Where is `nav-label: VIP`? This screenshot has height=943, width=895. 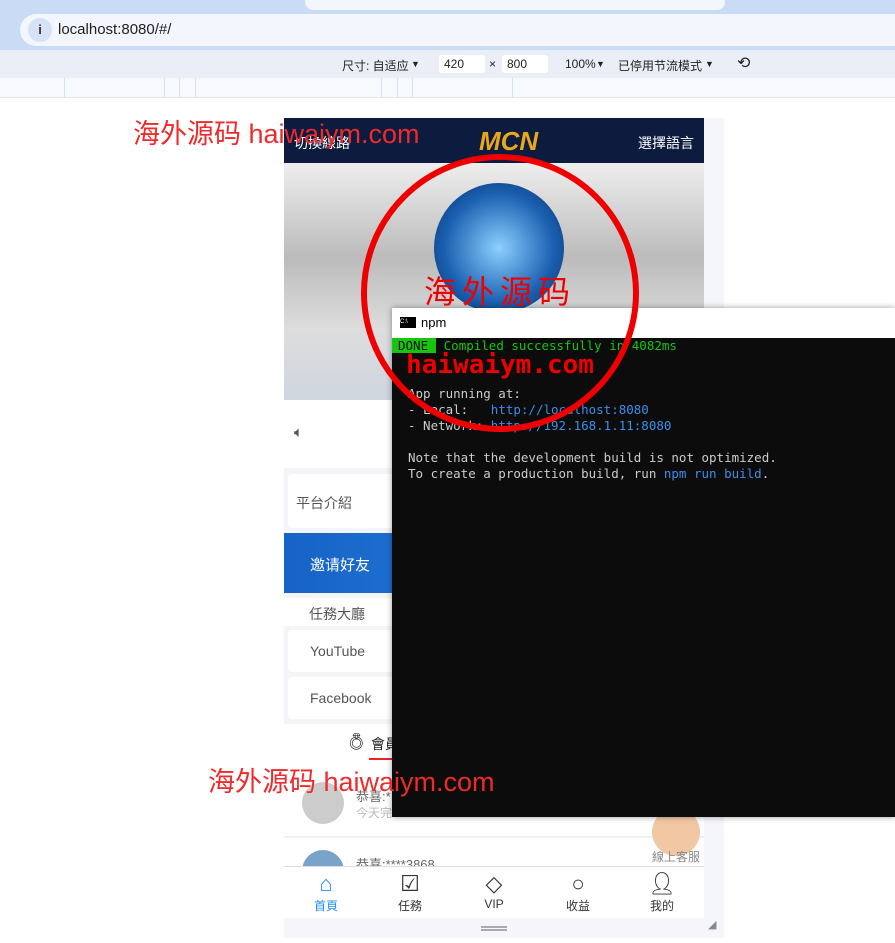 nav-label: VIP is located at coordinates (494, 904).